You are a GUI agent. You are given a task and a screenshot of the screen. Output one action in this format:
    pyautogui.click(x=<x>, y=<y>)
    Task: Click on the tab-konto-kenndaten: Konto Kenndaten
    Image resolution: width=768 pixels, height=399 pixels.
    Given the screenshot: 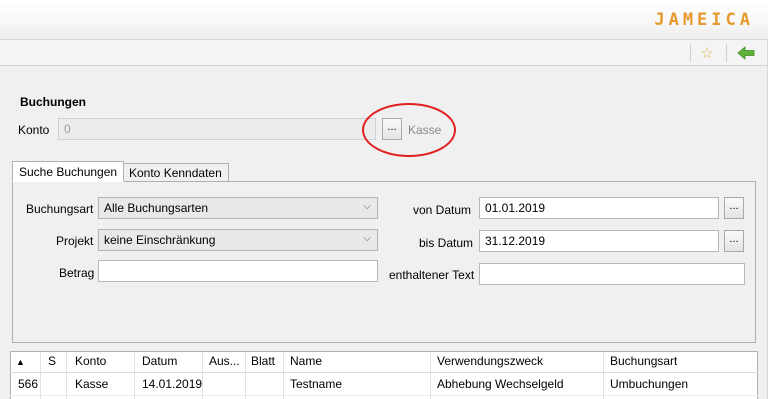 What is the action you would take?
    pyautogui.click(x=175, y=172)
    